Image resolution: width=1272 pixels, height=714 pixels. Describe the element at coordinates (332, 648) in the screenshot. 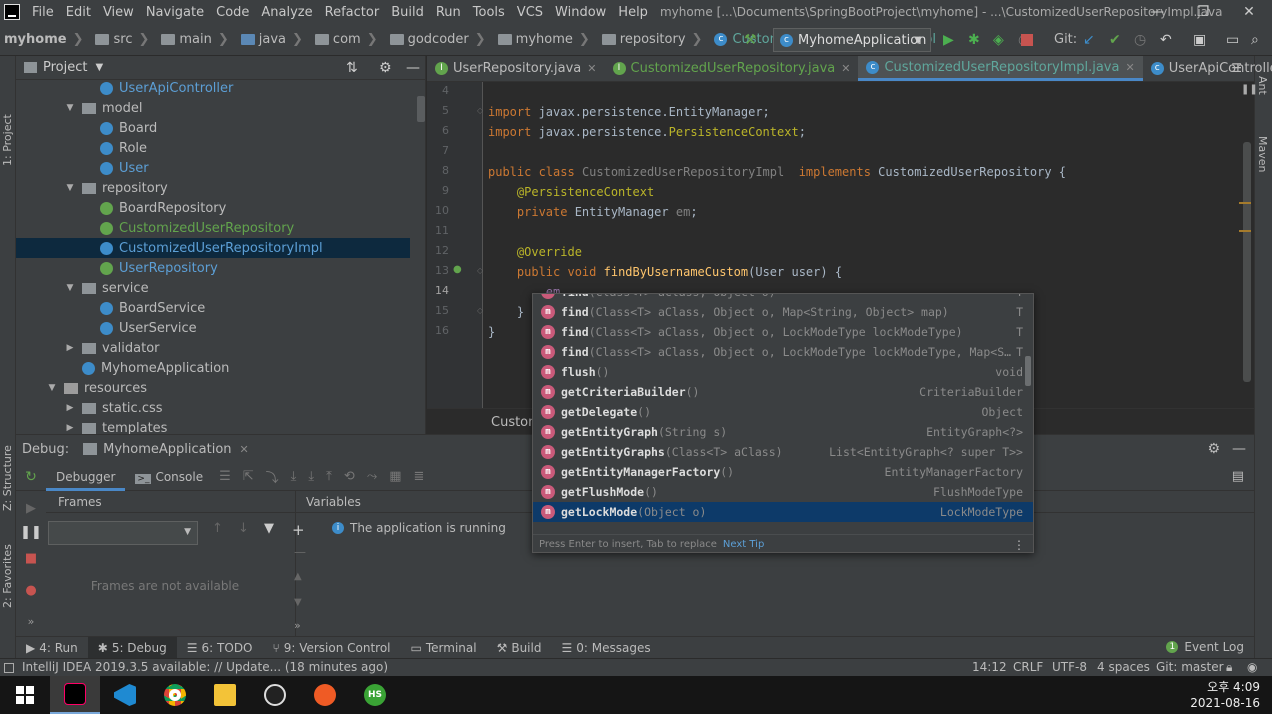

I see `version-control-tool-tab: ⑂ 9: Version Control` at that location.